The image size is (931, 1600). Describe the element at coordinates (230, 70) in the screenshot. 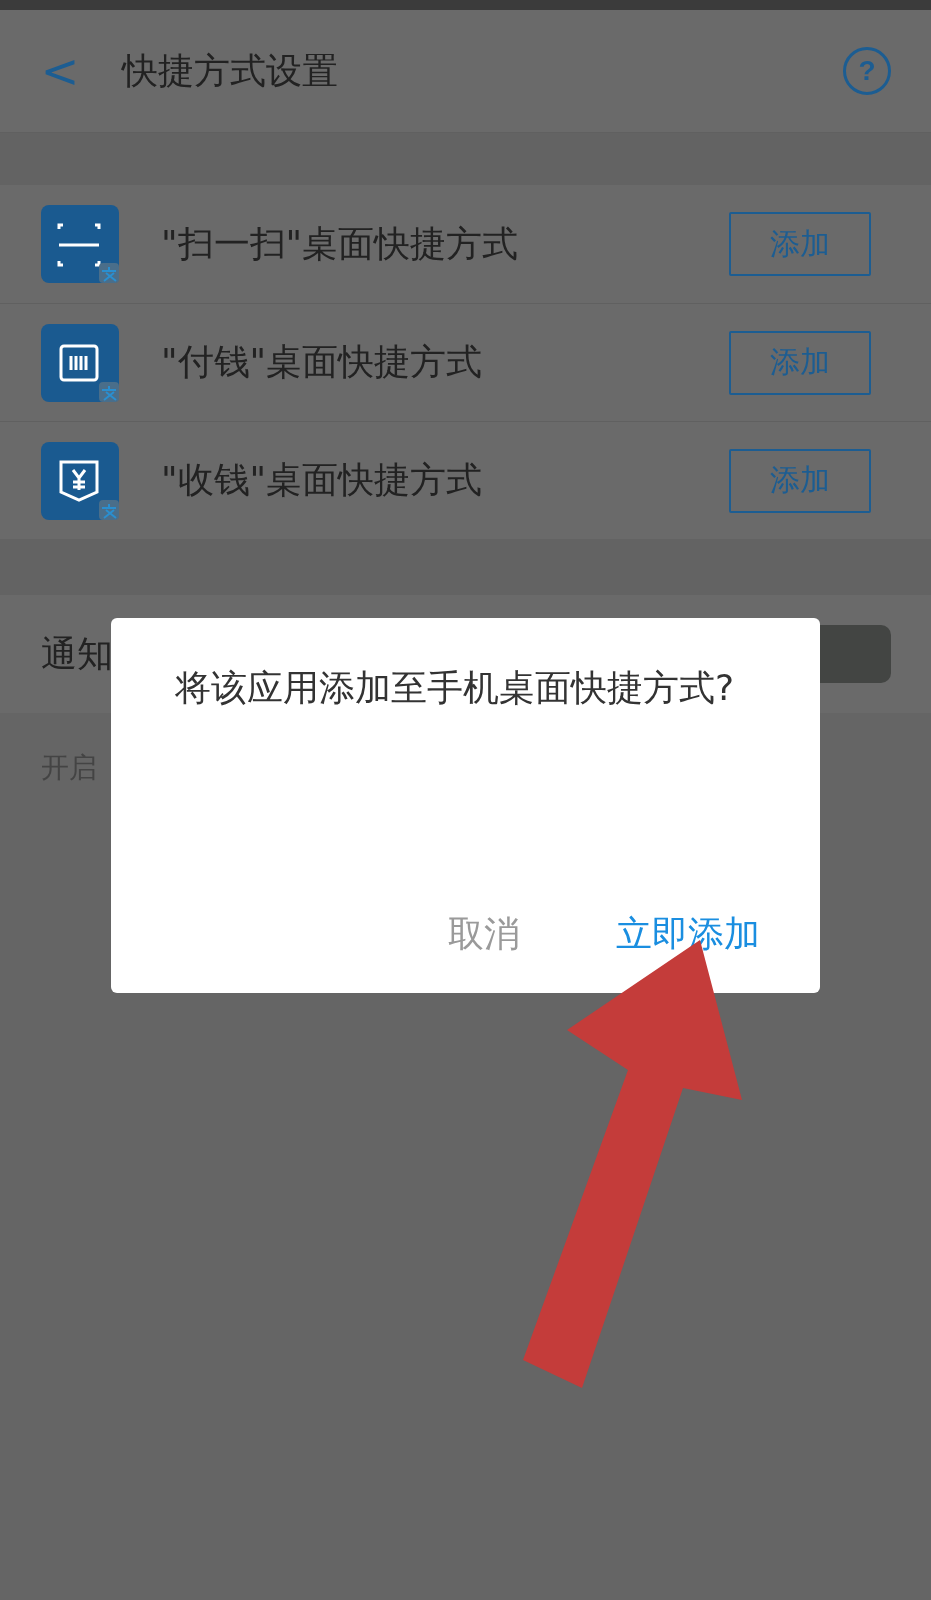

I see `page-title: 快捷方式设置` at that location.